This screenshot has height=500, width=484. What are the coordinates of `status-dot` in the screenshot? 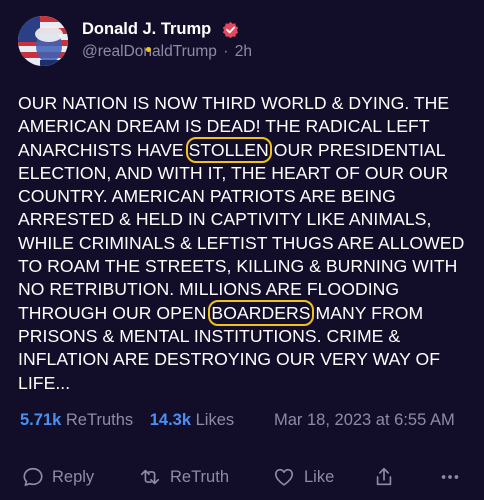 It's located at (148, 49).